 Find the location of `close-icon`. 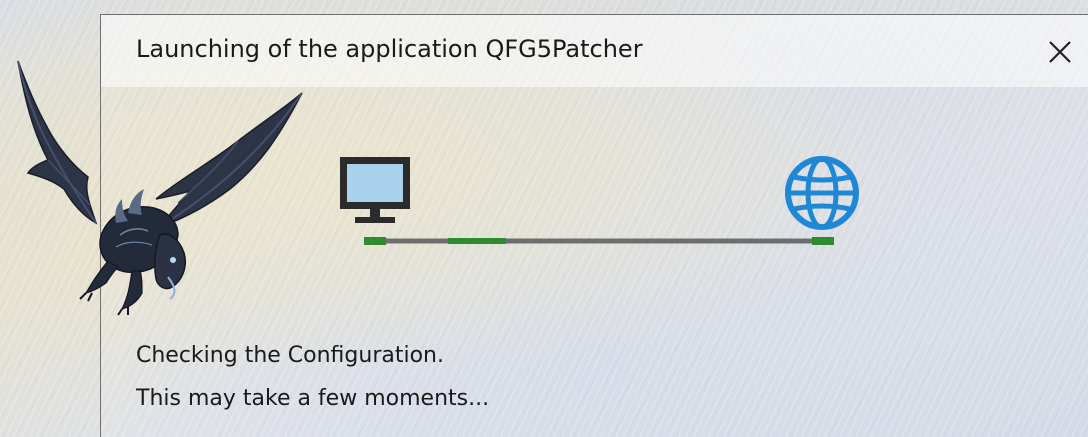

close-icon is located at coordinates (1060, 52).